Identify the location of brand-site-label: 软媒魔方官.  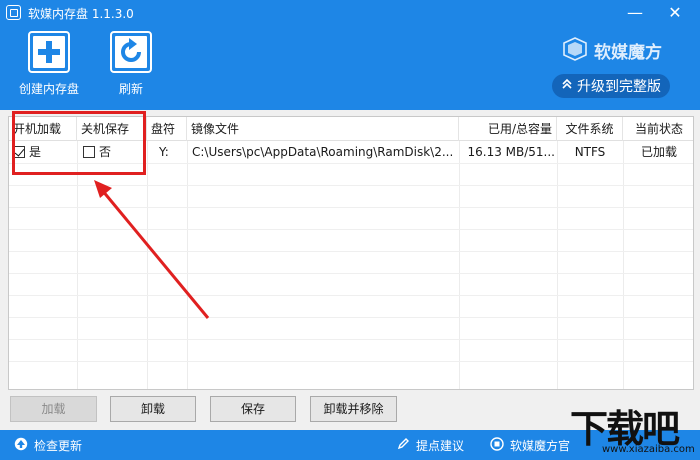
(540, 446).